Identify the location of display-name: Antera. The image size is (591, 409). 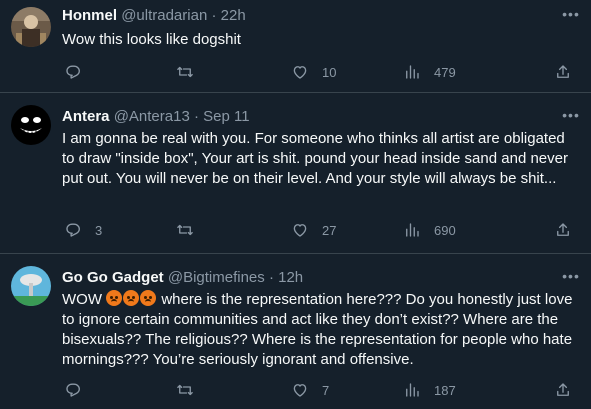
(86, 116).